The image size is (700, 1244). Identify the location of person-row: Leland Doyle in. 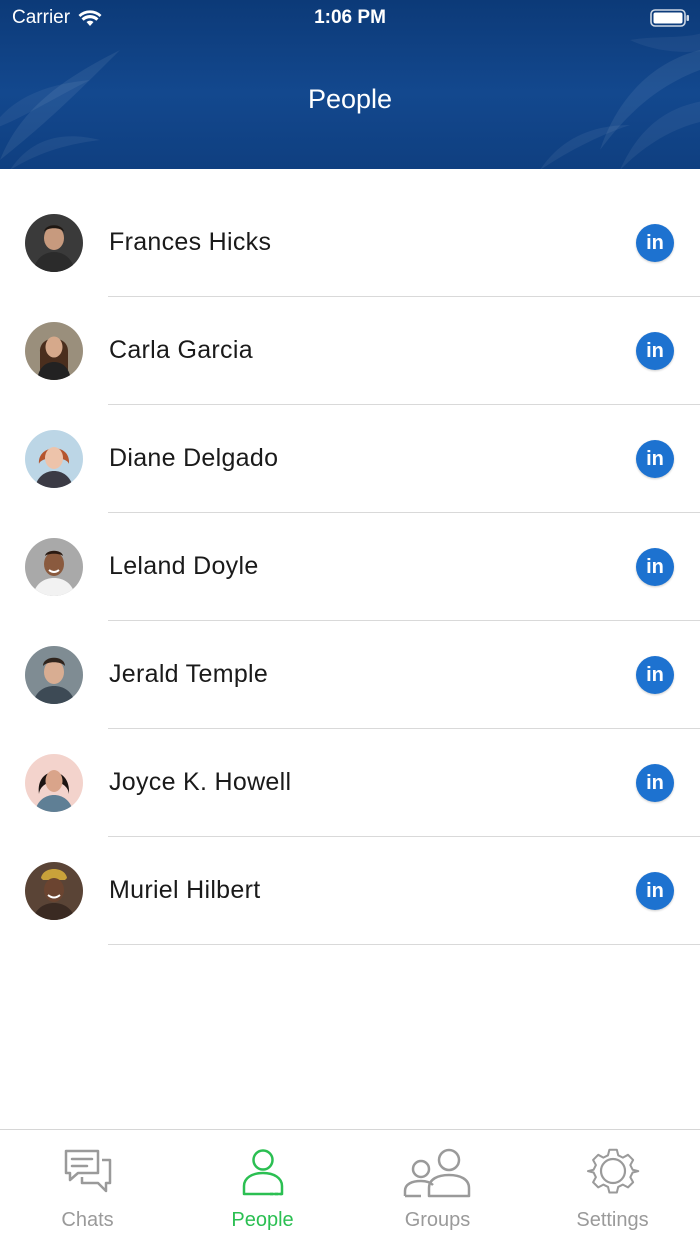
(350, 557).